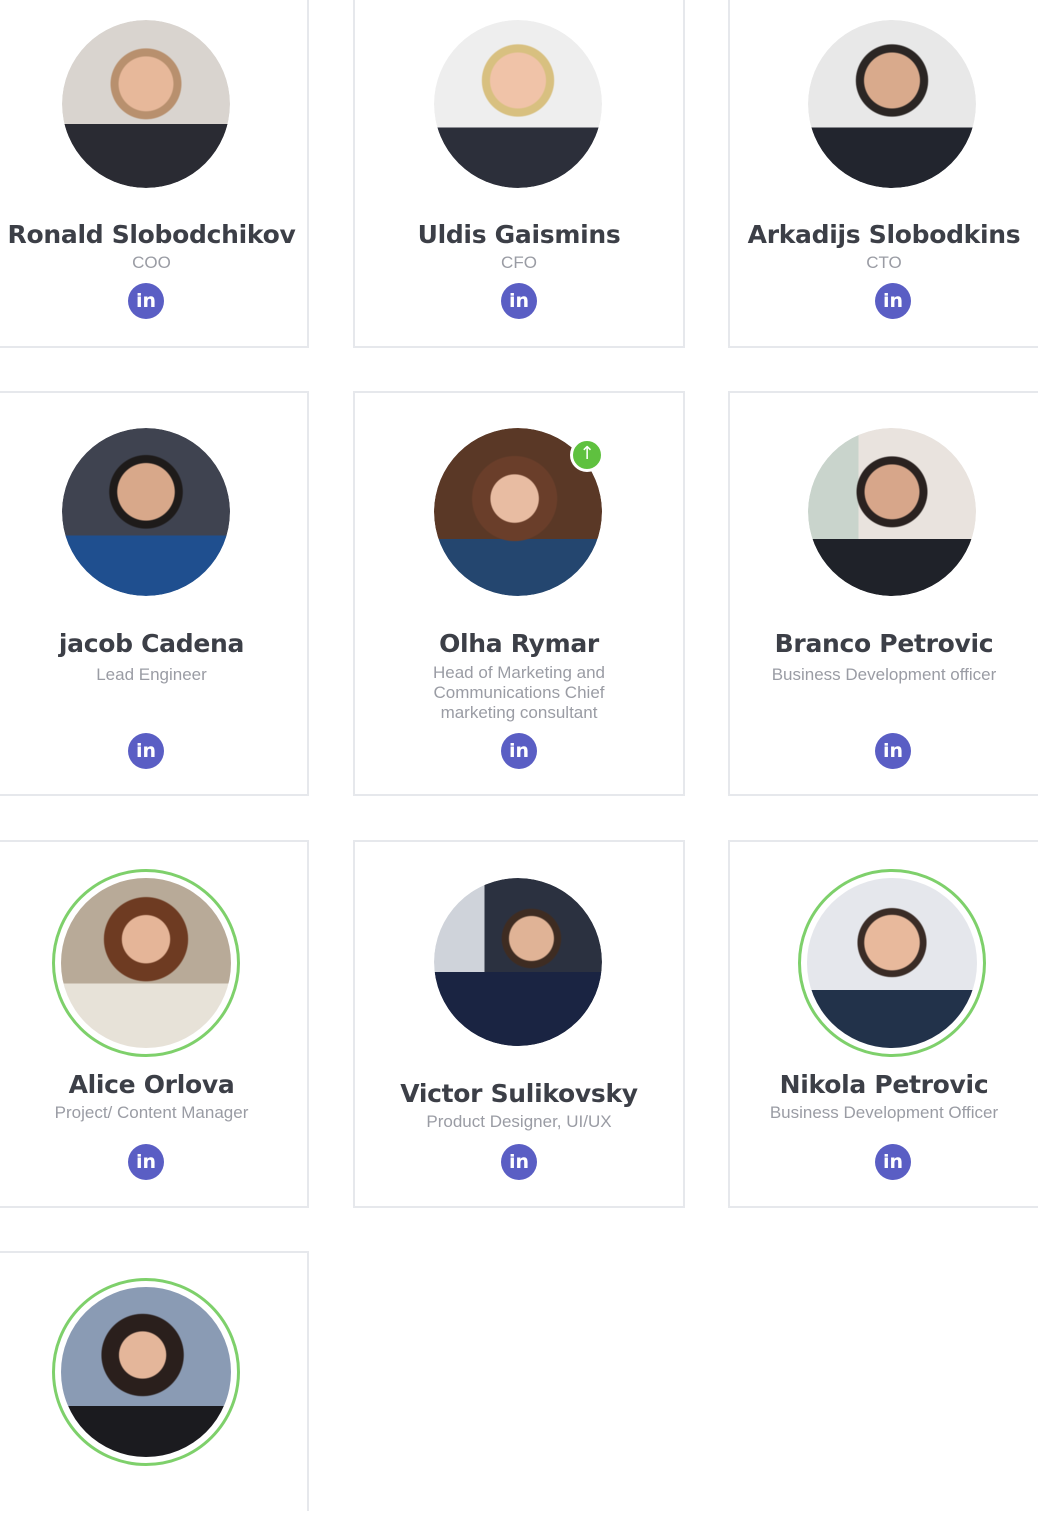 The width and height of the screenshot is (1059, 1523). I want to click on team-card-jacob-cadena: jacob Cadena Lead Engineer in, so click(154, 593).